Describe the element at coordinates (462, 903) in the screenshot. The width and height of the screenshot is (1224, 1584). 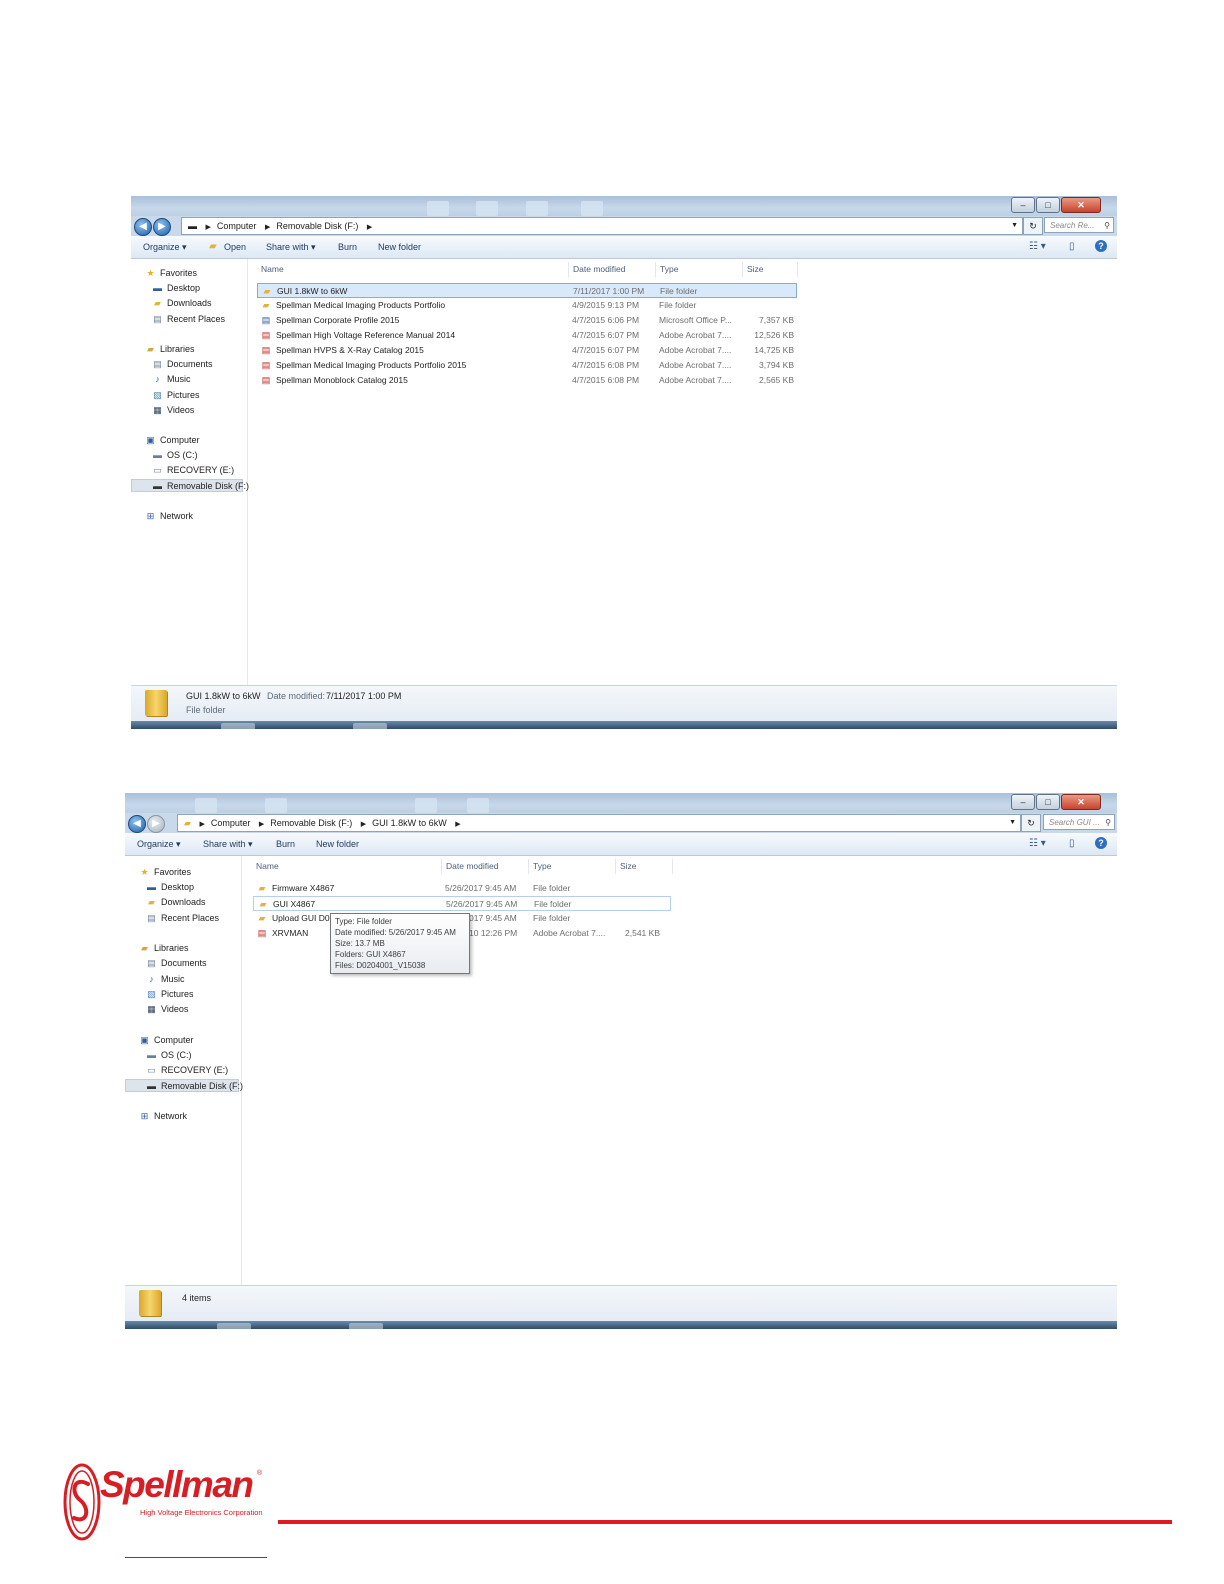
I see `file-row: ▰ GUI X4867 5/26/2017 9:45 AM File folder` at that location.